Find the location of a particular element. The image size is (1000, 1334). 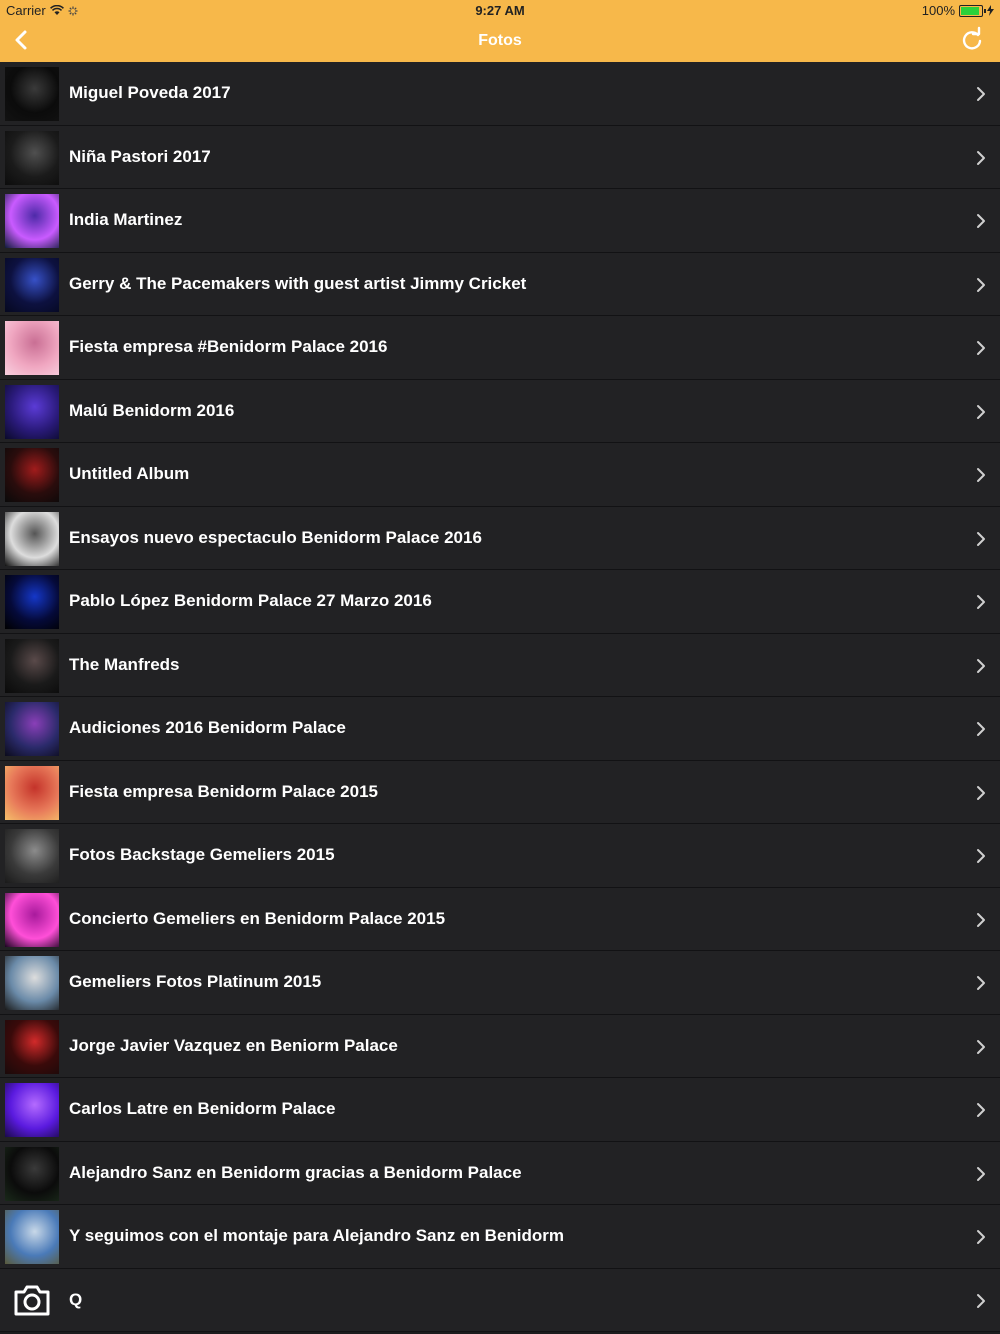

album-row: Fiesta empresa Benidorm Palace 2015 is located at coordinates (500, 792).